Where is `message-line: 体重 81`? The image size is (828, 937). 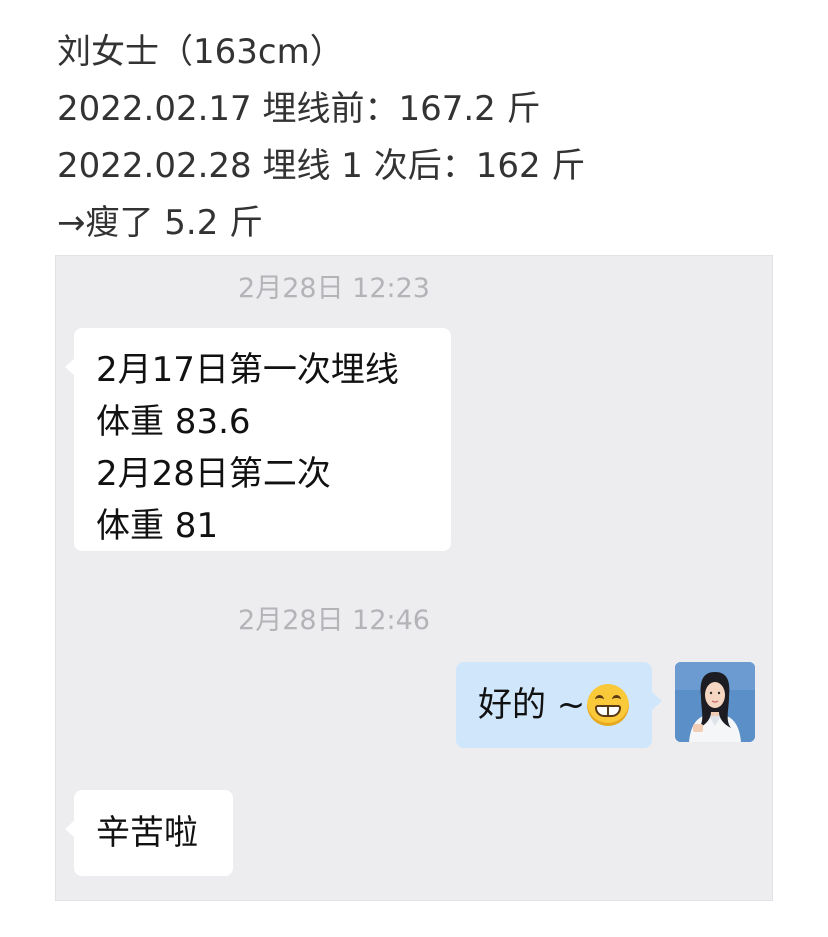
message-line: 体重 81 is located at coordinates (157, 526).